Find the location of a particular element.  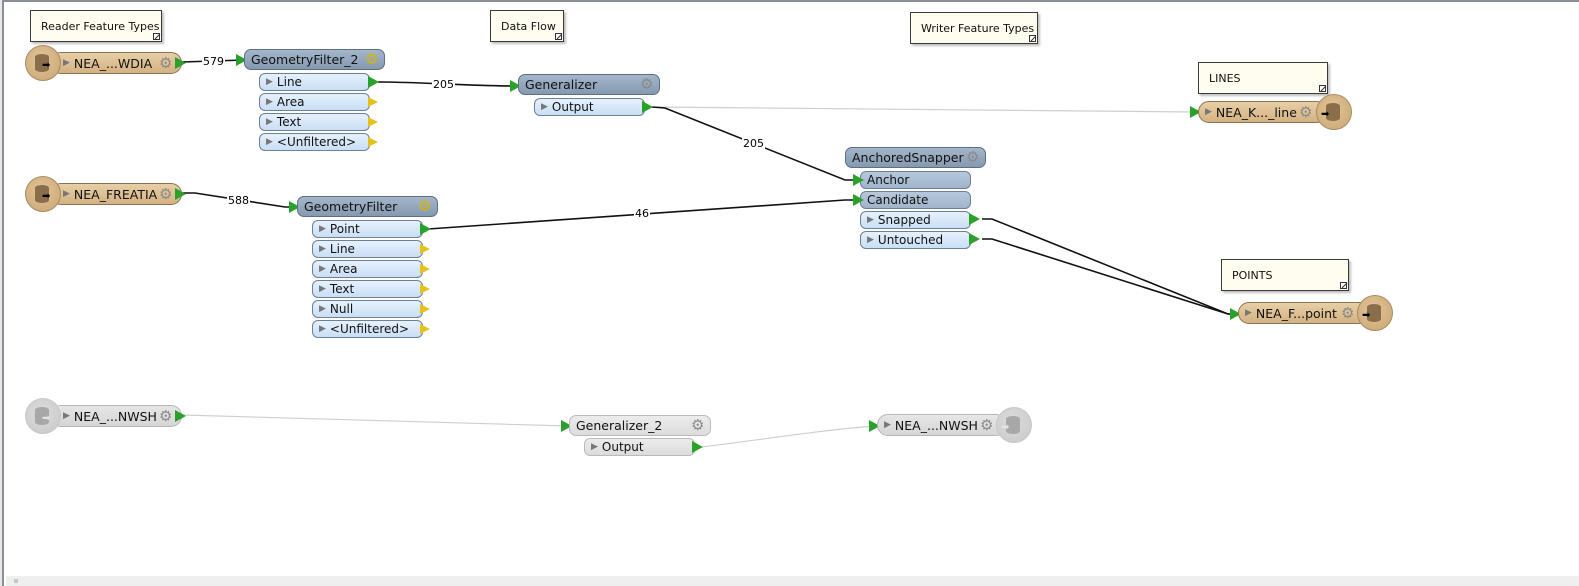

writer-feature-type-point: ▶ NEA_F...point ⚙ is located at coordinates (1304, 313).